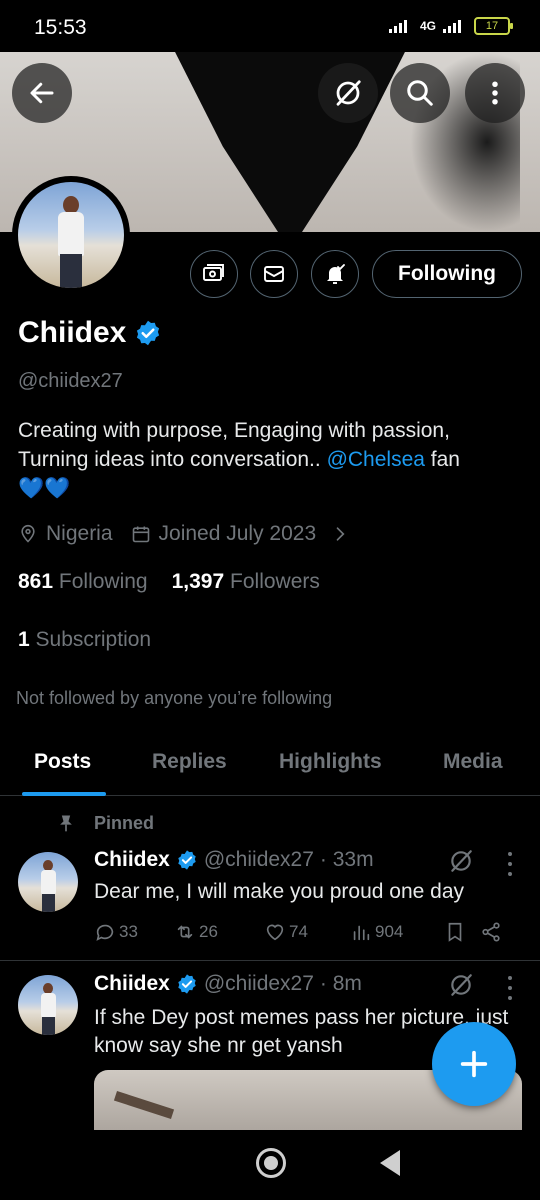  I want to click on like-button: 74, so click(307, 932).